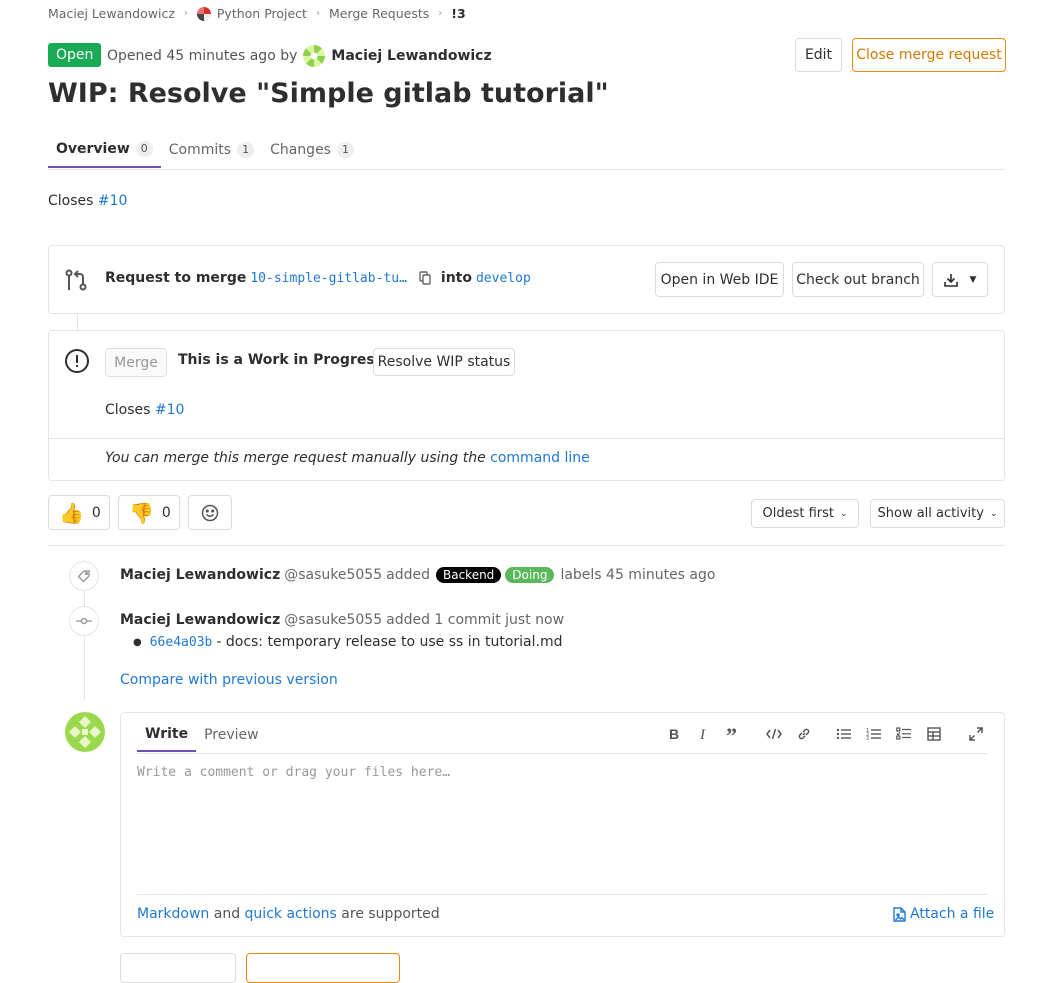 Image resolution: width=1063 pixels, height=983 pixels. Describe the element at coordinates (774, 734) in the screenshot. I see `code-icon` at that location.